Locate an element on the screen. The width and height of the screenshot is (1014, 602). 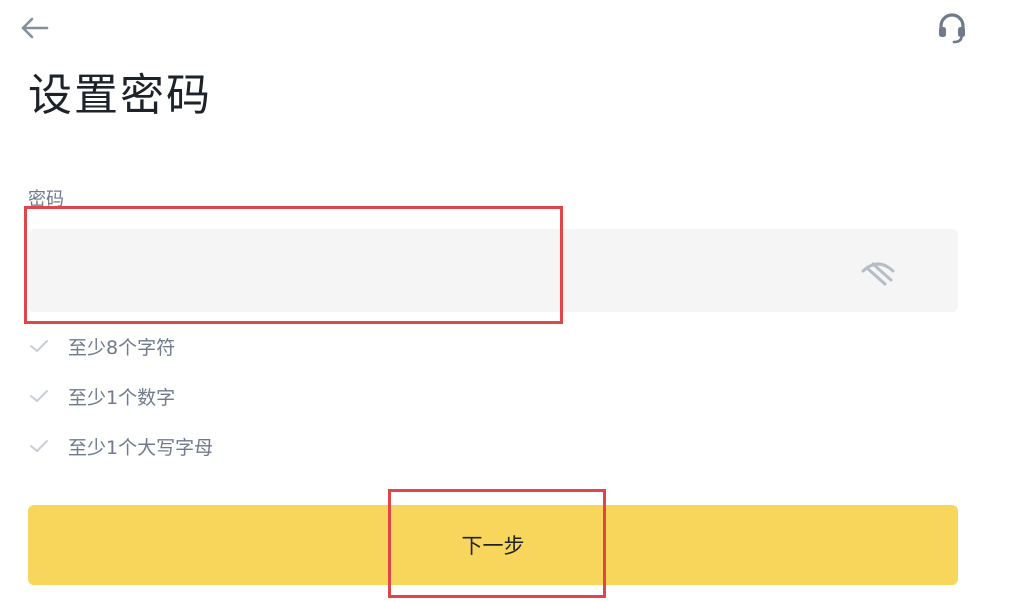
password-label: 密码 is located at coordinates (46, 199).